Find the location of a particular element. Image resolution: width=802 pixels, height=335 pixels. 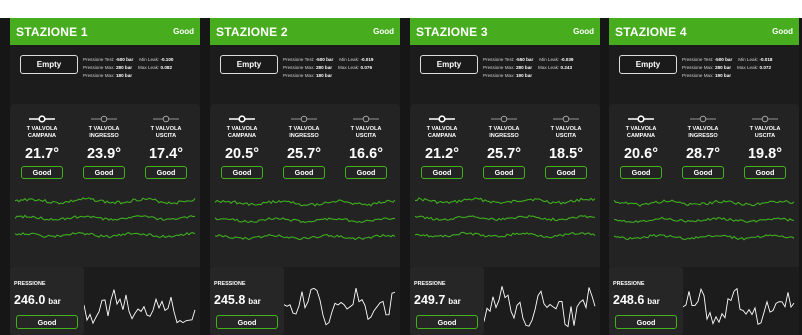

parameter-row: Pressione Test: -500 bar Min Leak: -0.100 is located at coordinates (140, 60).